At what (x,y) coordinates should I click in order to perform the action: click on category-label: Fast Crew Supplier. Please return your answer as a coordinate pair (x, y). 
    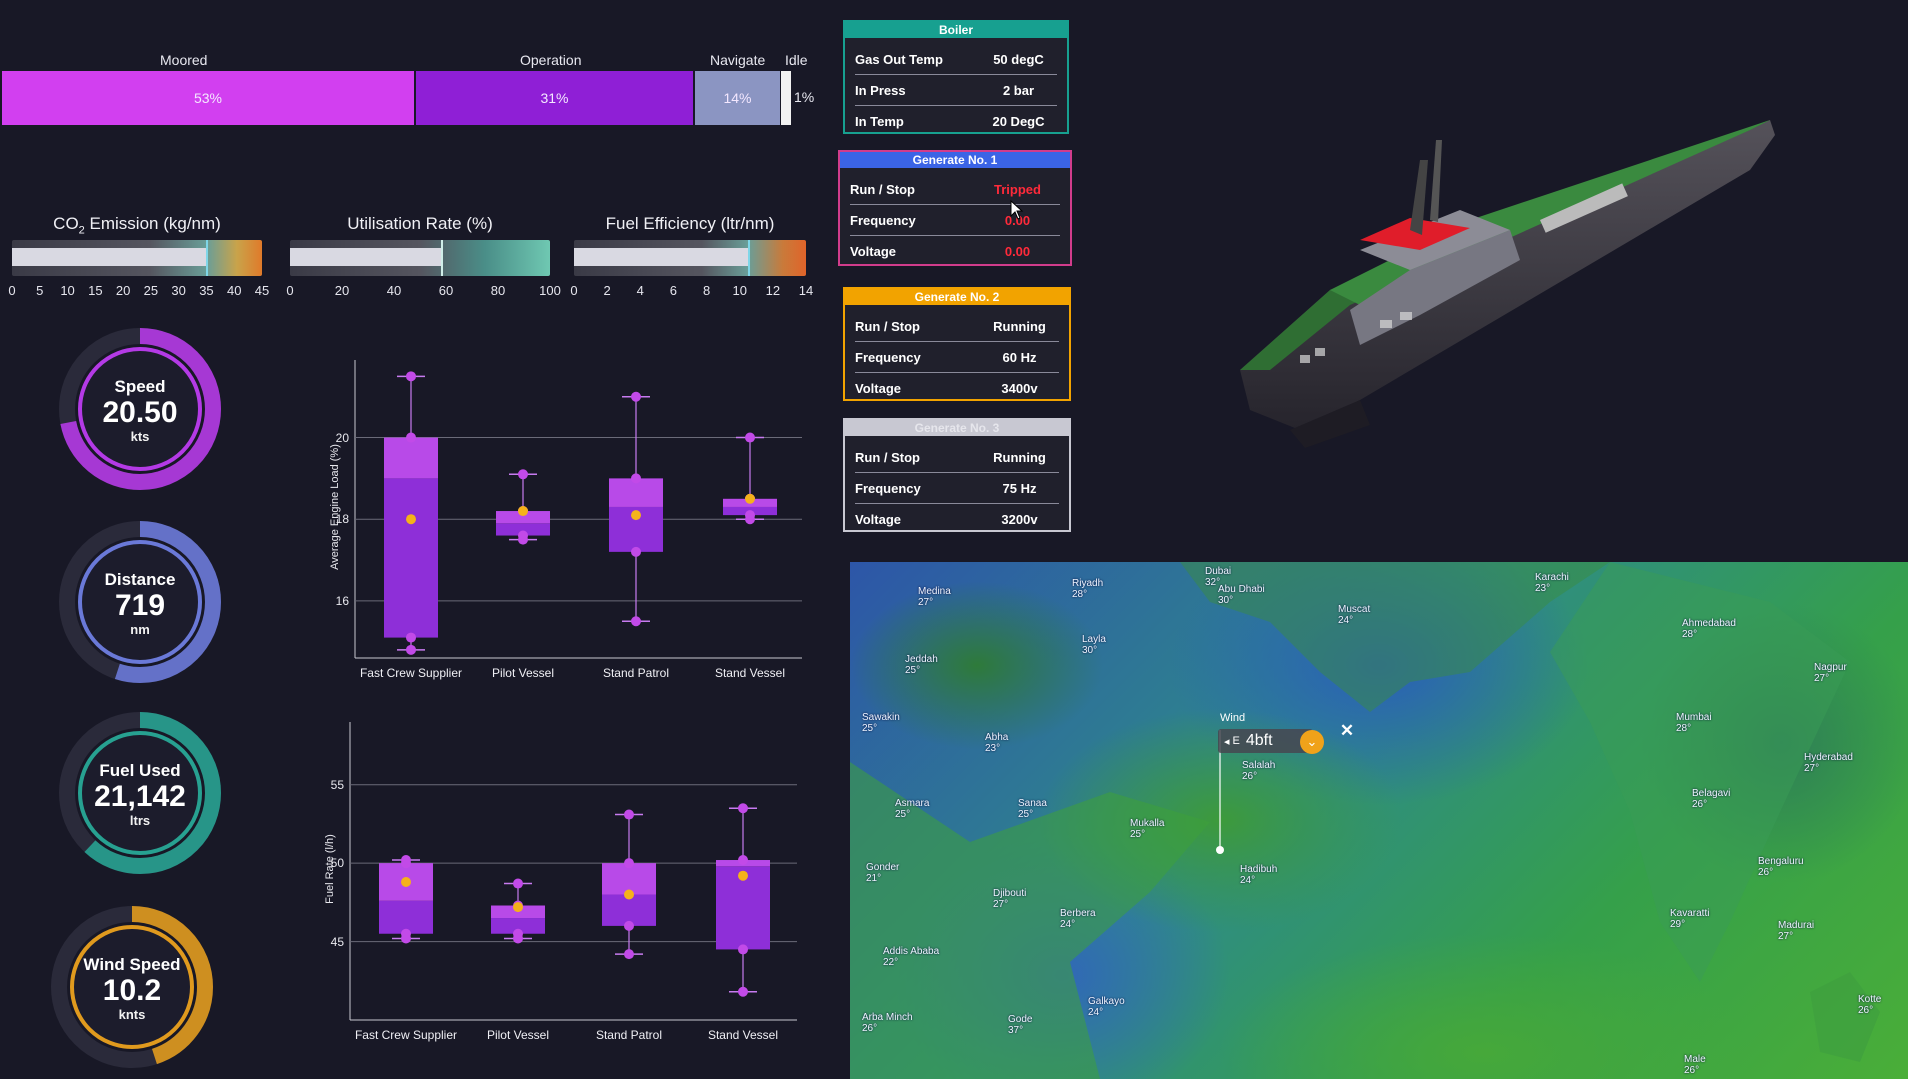
    Looking at the image, I should click on (411, 673).